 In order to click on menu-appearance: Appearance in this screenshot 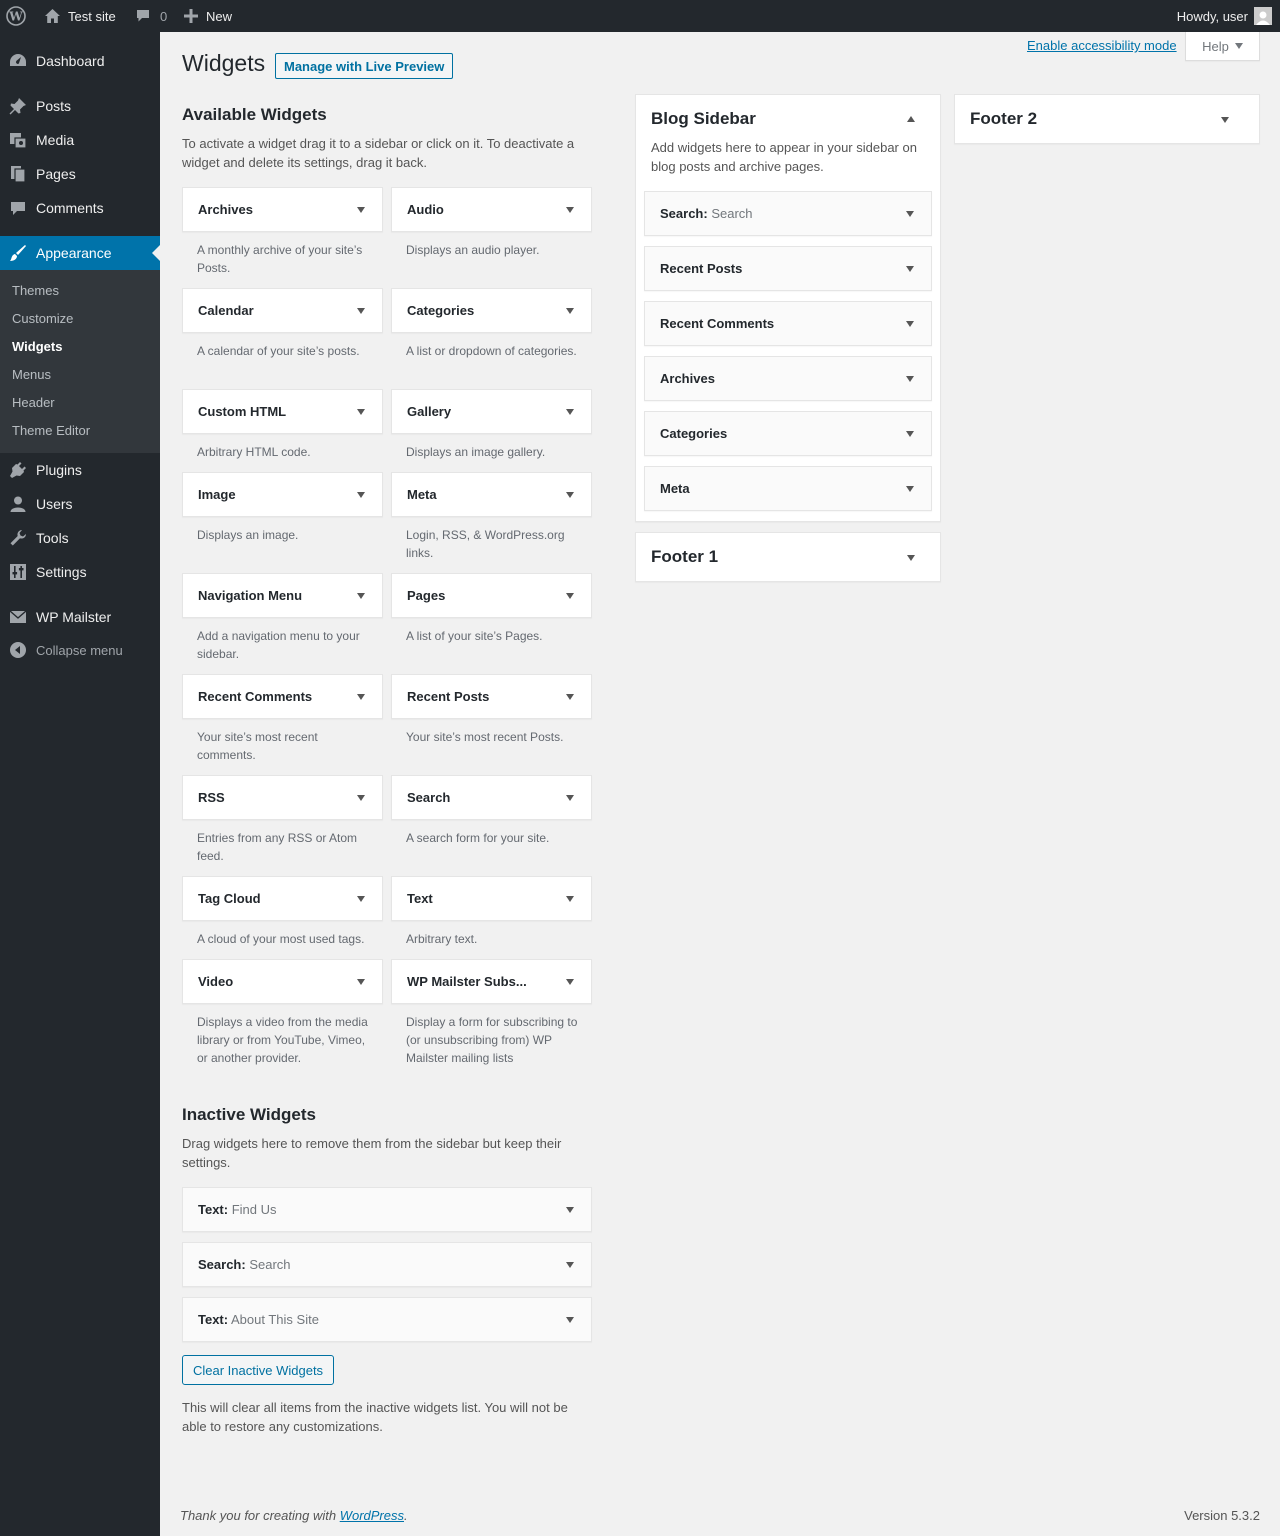, I will do `click(80, 253)`.